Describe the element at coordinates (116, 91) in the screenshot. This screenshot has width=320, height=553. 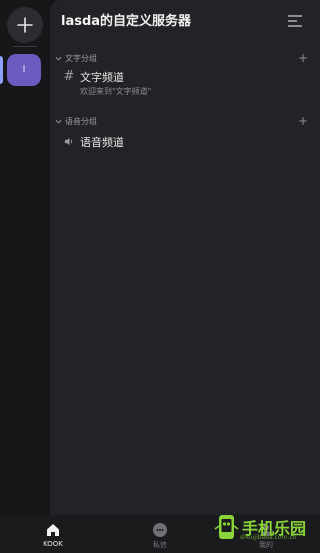
I see `channel-description: 欢迎来到"文字频道"` at that location.